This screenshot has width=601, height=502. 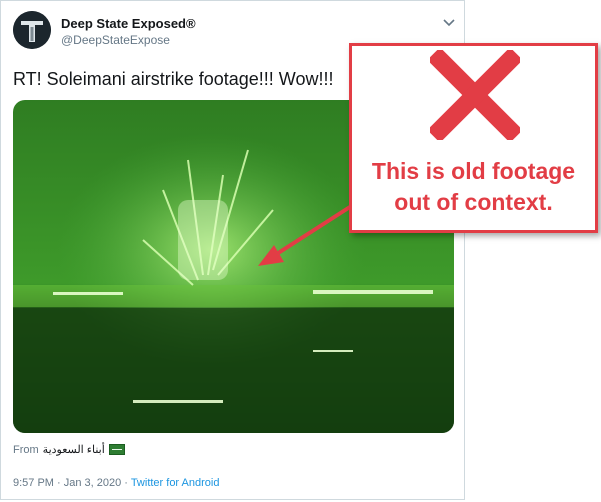 I want to click on x-mark-icon, so click(x=475, y=95).